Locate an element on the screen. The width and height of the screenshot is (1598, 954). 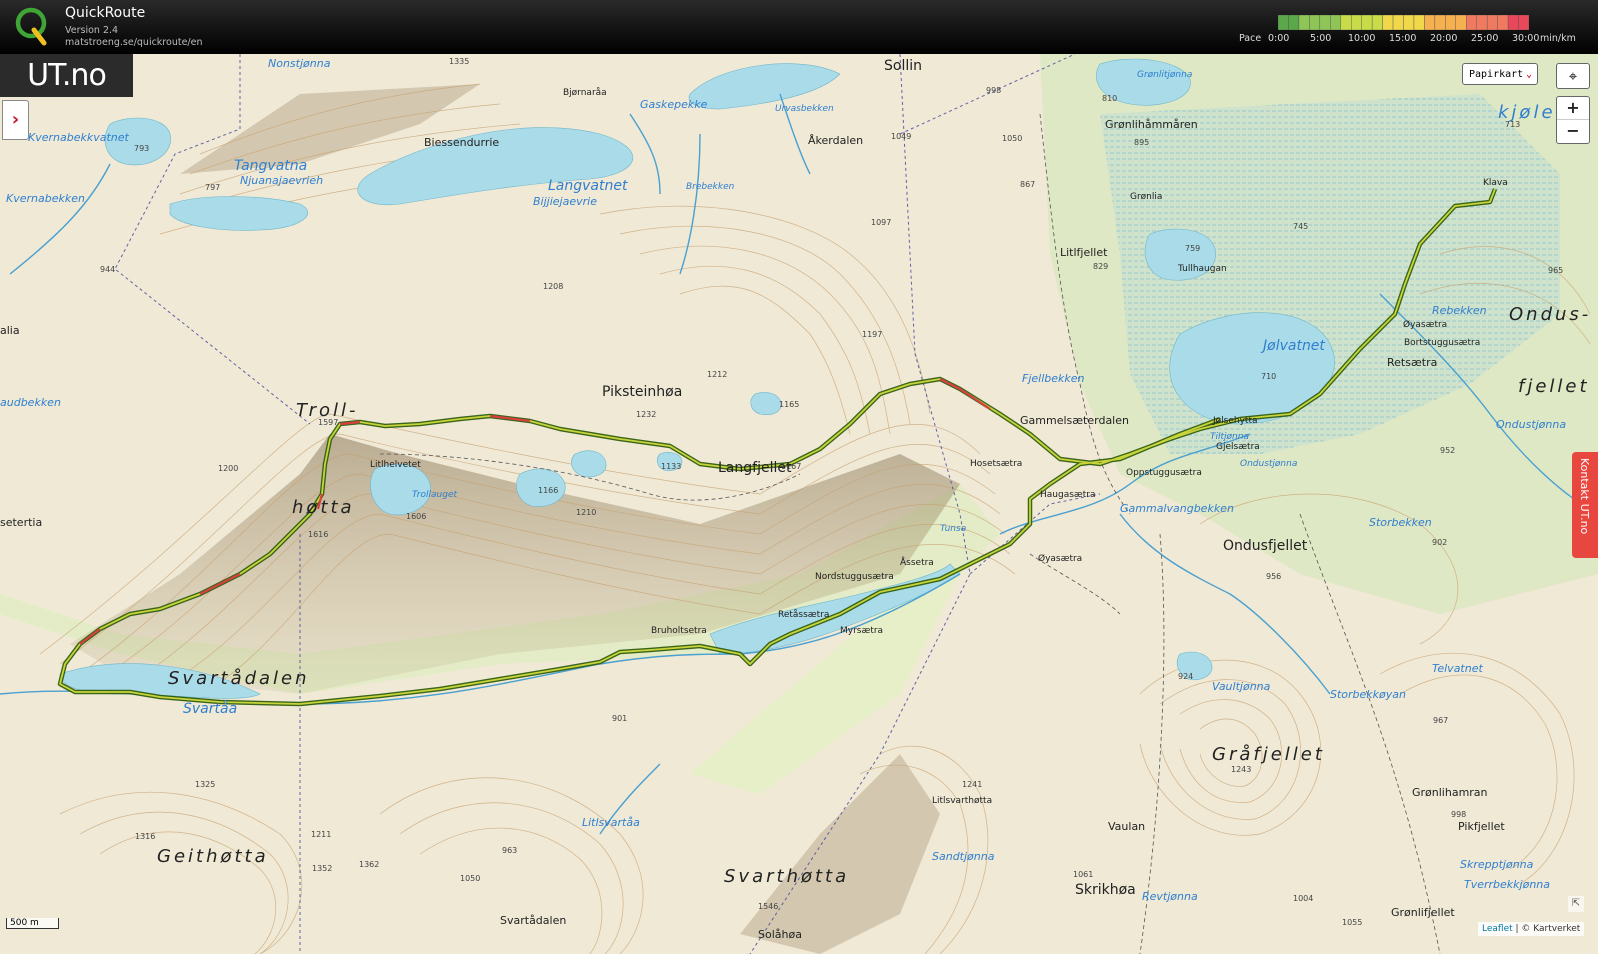
water-label: Tverrbekkjønna is located at coordinates (1507, 884).